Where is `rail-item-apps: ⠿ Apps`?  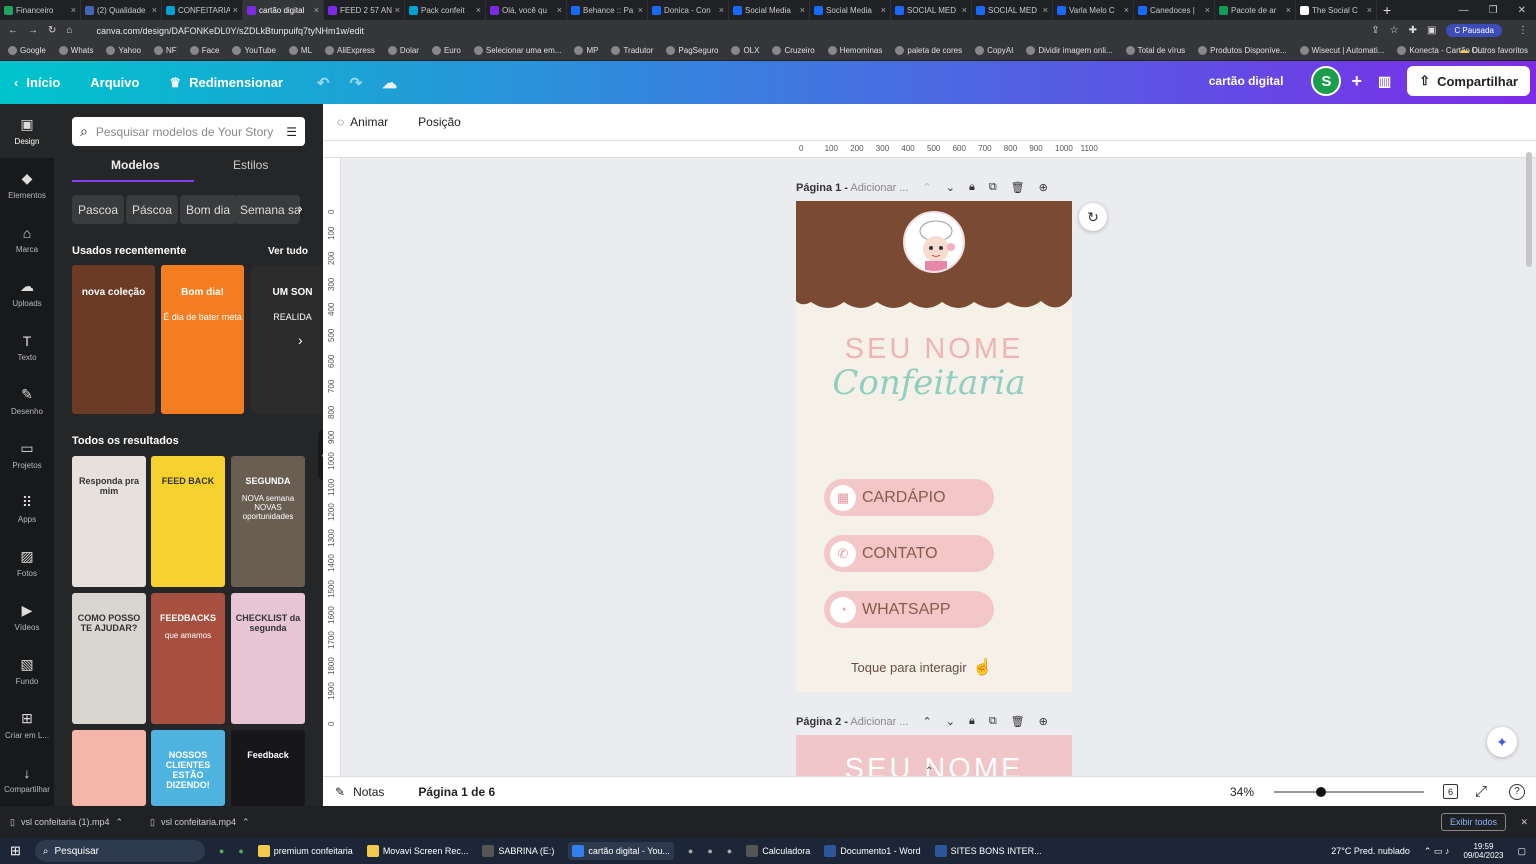
rail-item-apps: ⠿ Apps is located at coordinates (27, 509).